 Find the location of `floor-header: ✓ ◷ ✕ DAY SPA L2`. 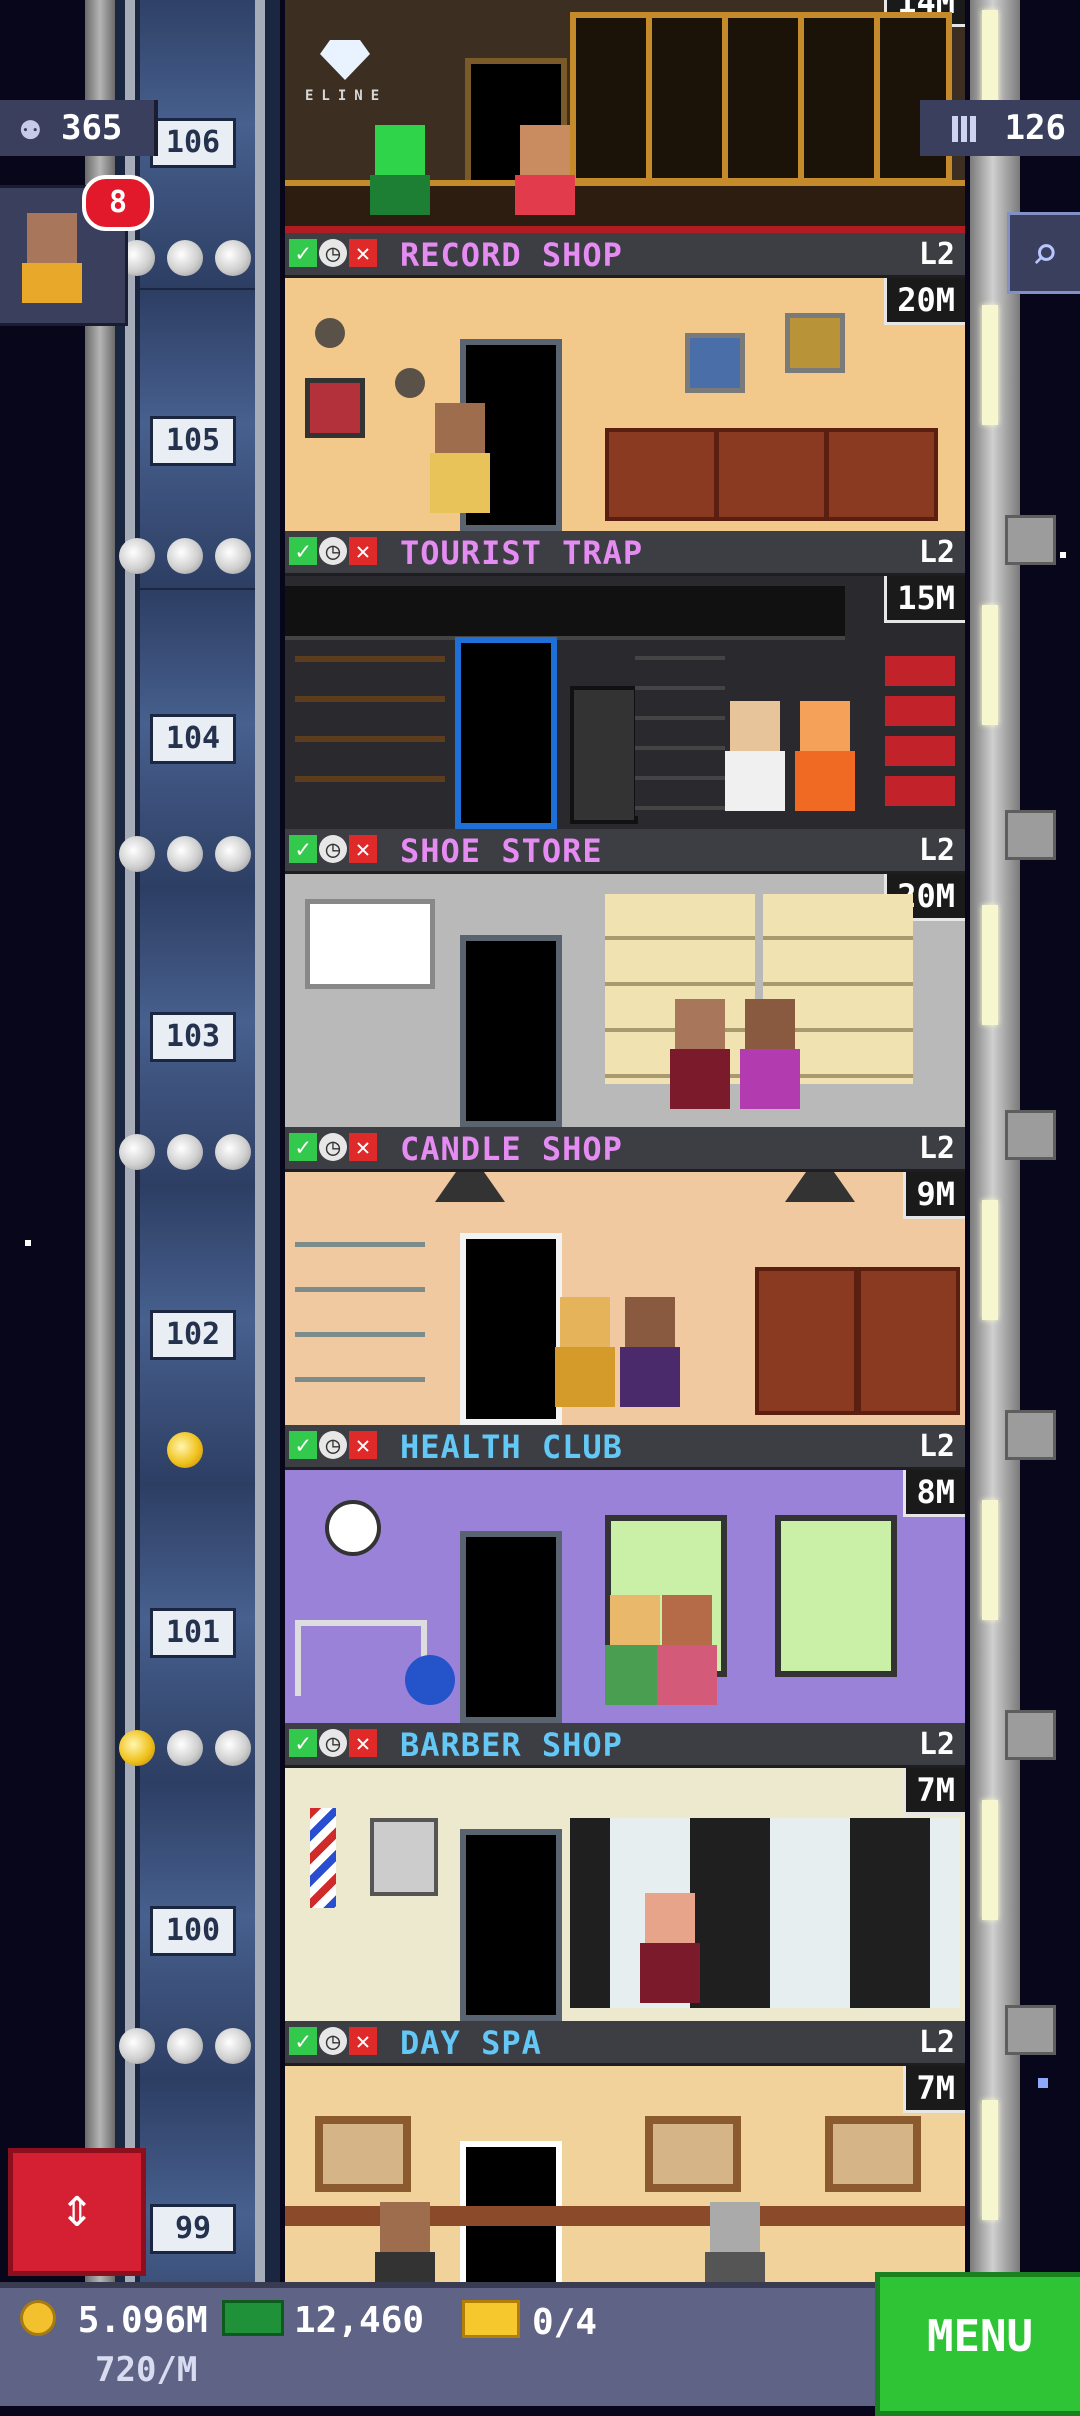

floor-header: ✓ ◷ ✕ DAY SPA L2 is located at coordinates (625, 2043).